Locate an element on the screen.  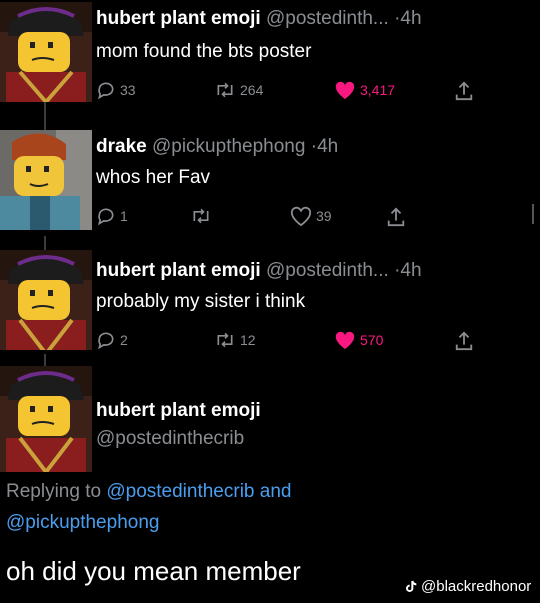
handle: @pickupthephong is located at coordinates (228, 146).